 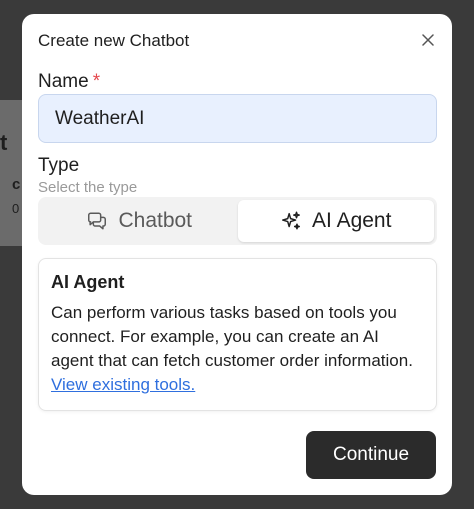 What do you see at coordinates (352, 220) in the screenshot?
I see `type-option-ai-agent-label: AI Agent` at bounding box center [352, 220].